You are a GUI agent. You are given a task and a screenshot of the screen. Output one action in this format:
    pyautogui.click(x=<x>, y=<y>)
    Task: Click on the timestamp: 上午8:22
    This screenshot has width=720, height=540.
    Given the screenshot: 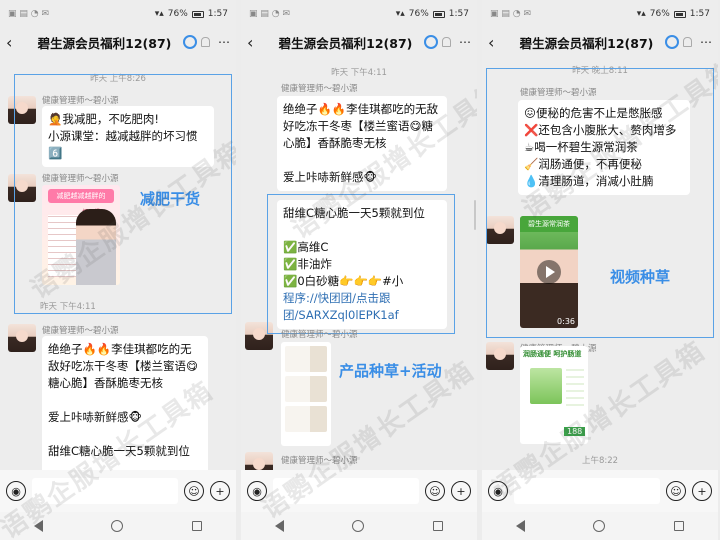 What is the action you would take?
    pyautogui.click(x=600, y=461)
    